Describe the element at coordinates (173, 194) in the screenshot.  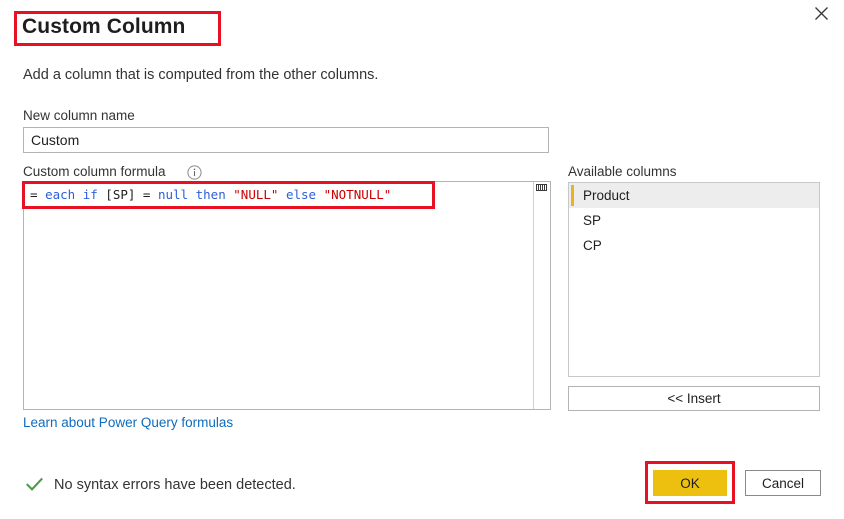
I see `formula-token-5: null` at that location.